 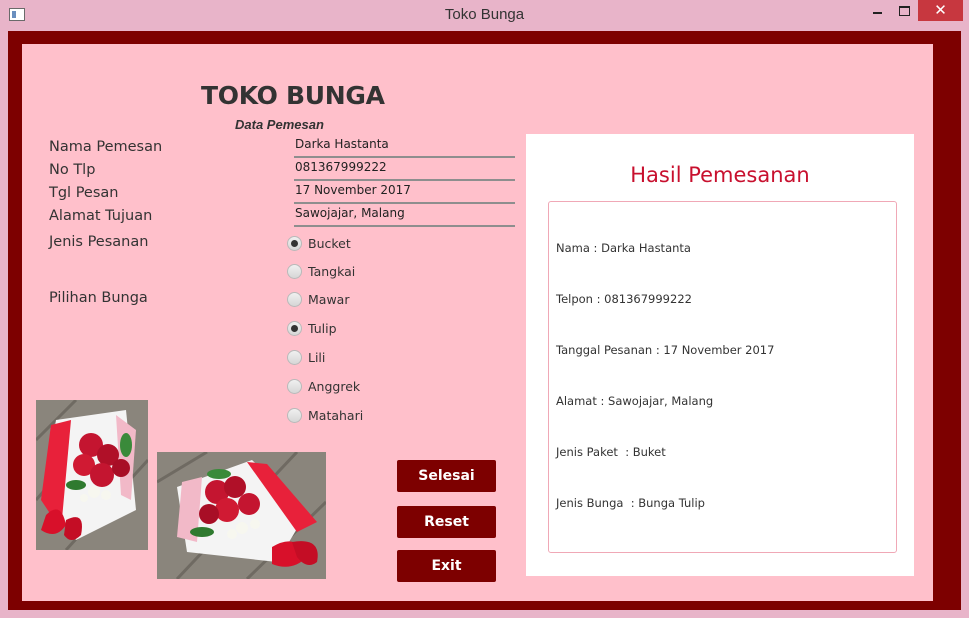 I want to click on label-pilihan-bunga: Pilihan Bunga, so click(x=98, y=298).